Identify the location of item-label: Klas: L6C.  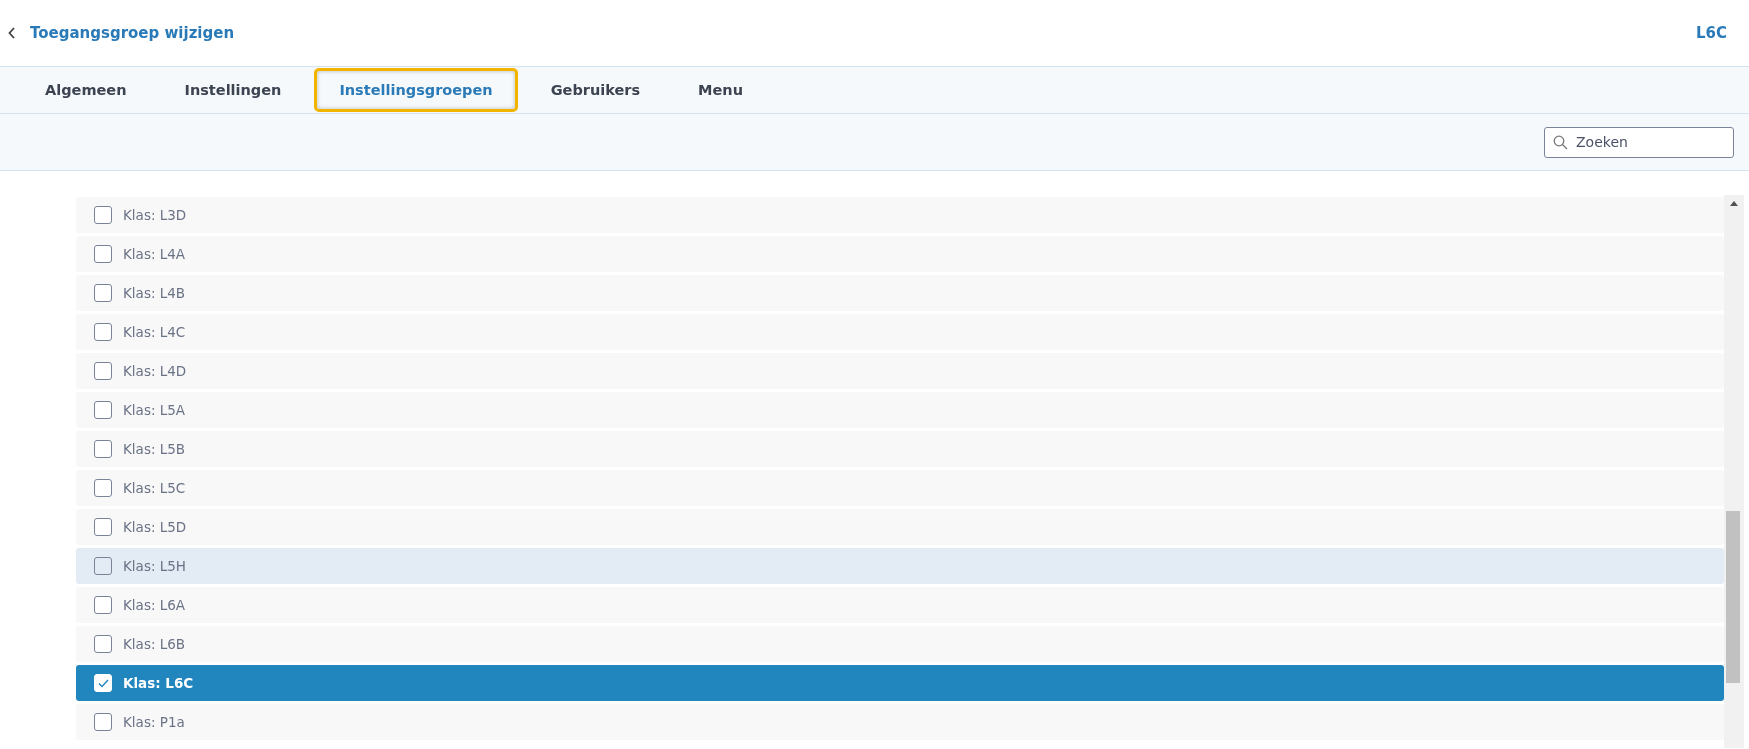
(158, 683).